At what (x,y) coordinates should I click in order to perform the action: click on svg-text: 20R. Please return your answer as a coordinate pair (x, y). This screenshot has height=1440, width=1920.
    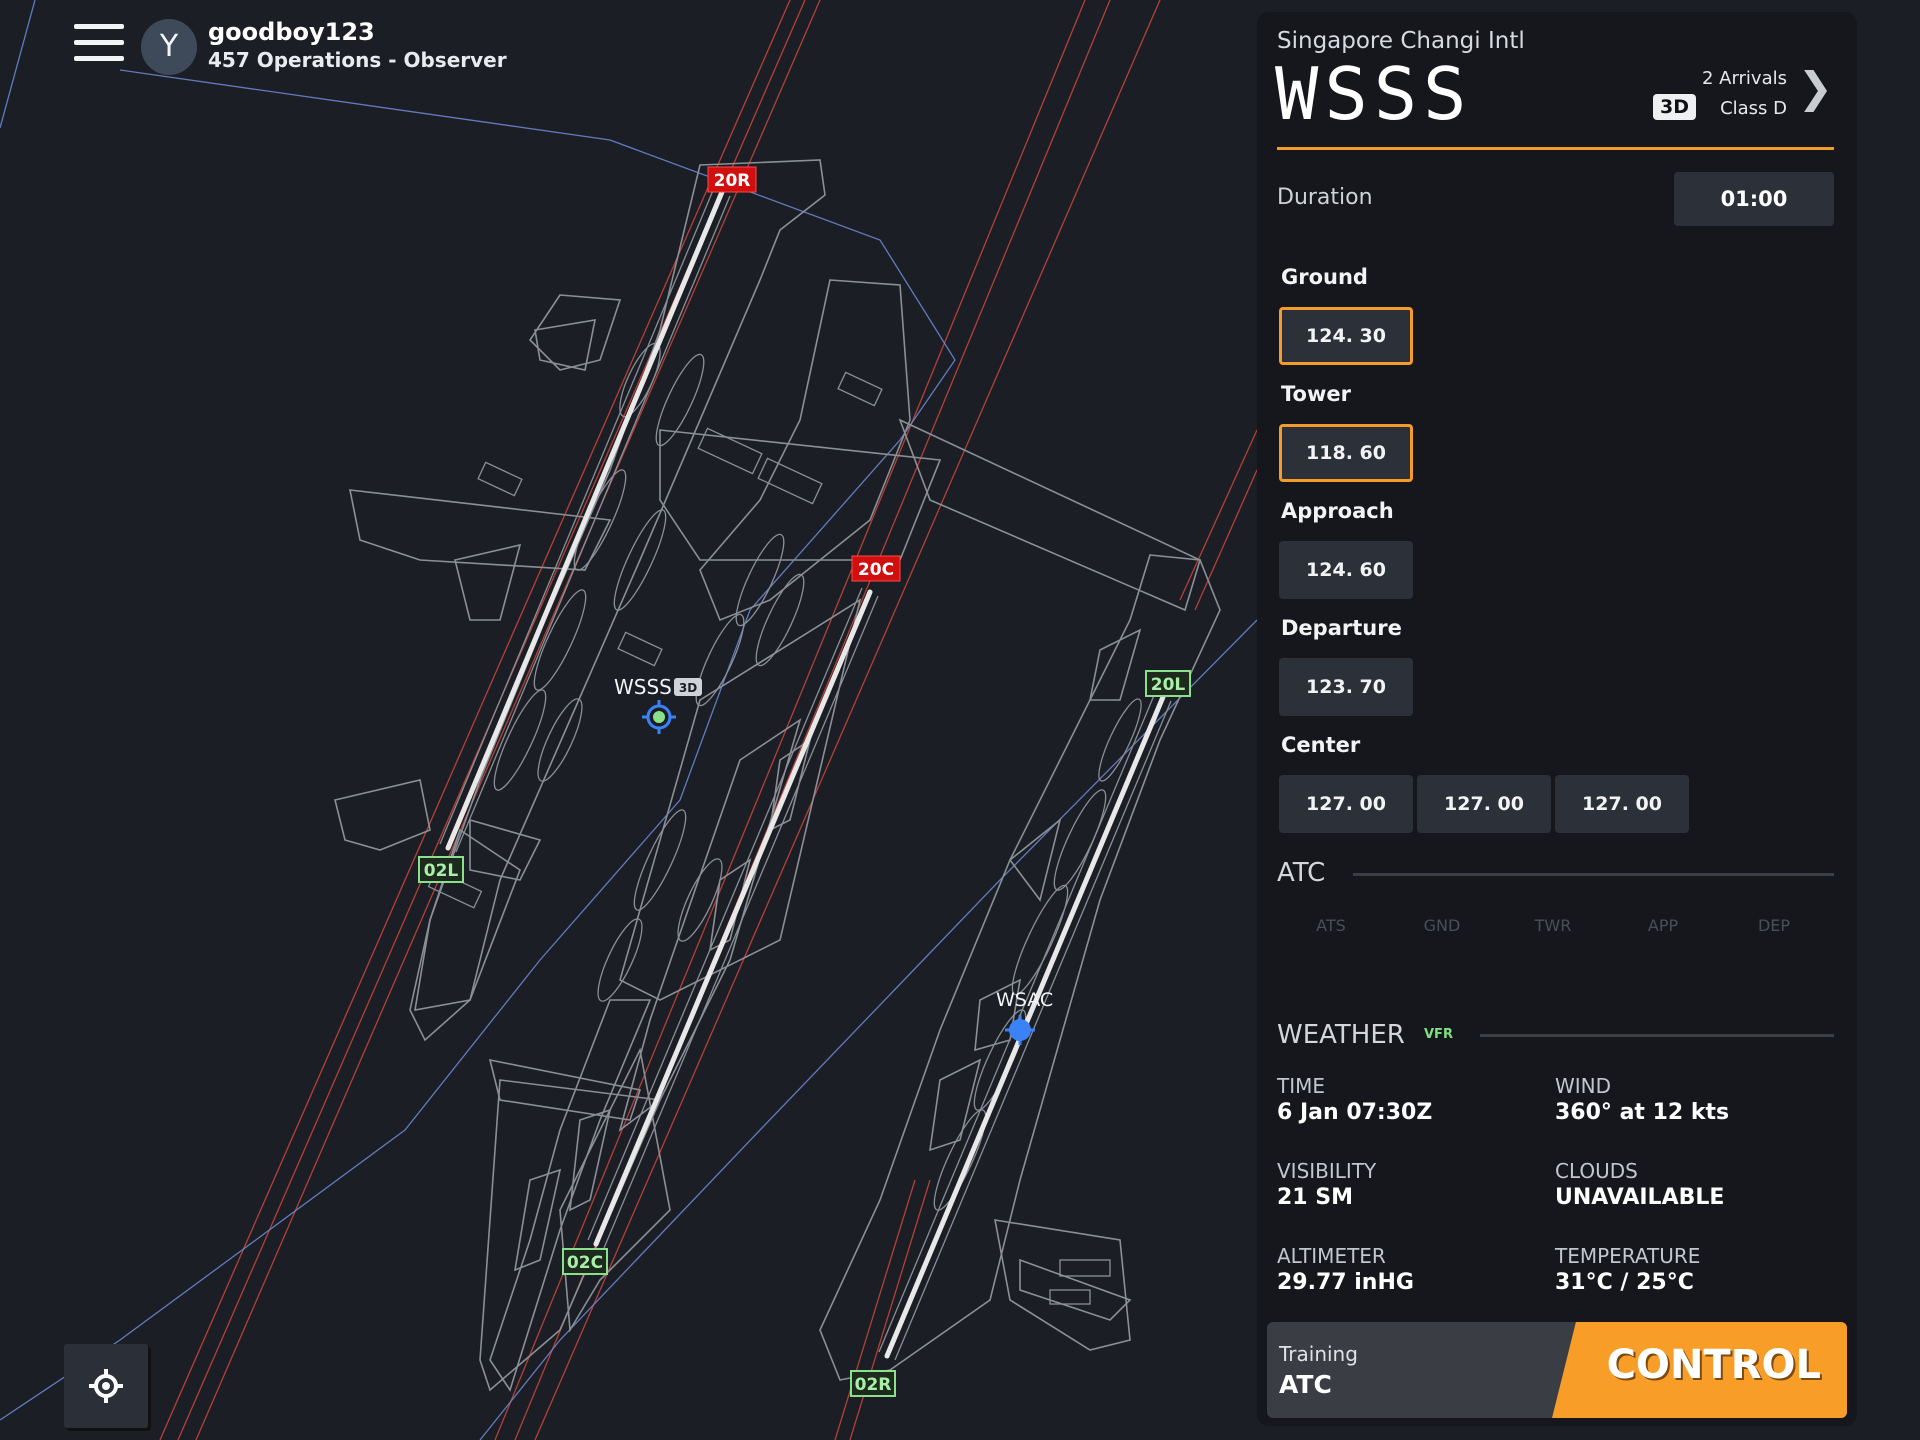
    Looking at the image, I should click on (732, 181).